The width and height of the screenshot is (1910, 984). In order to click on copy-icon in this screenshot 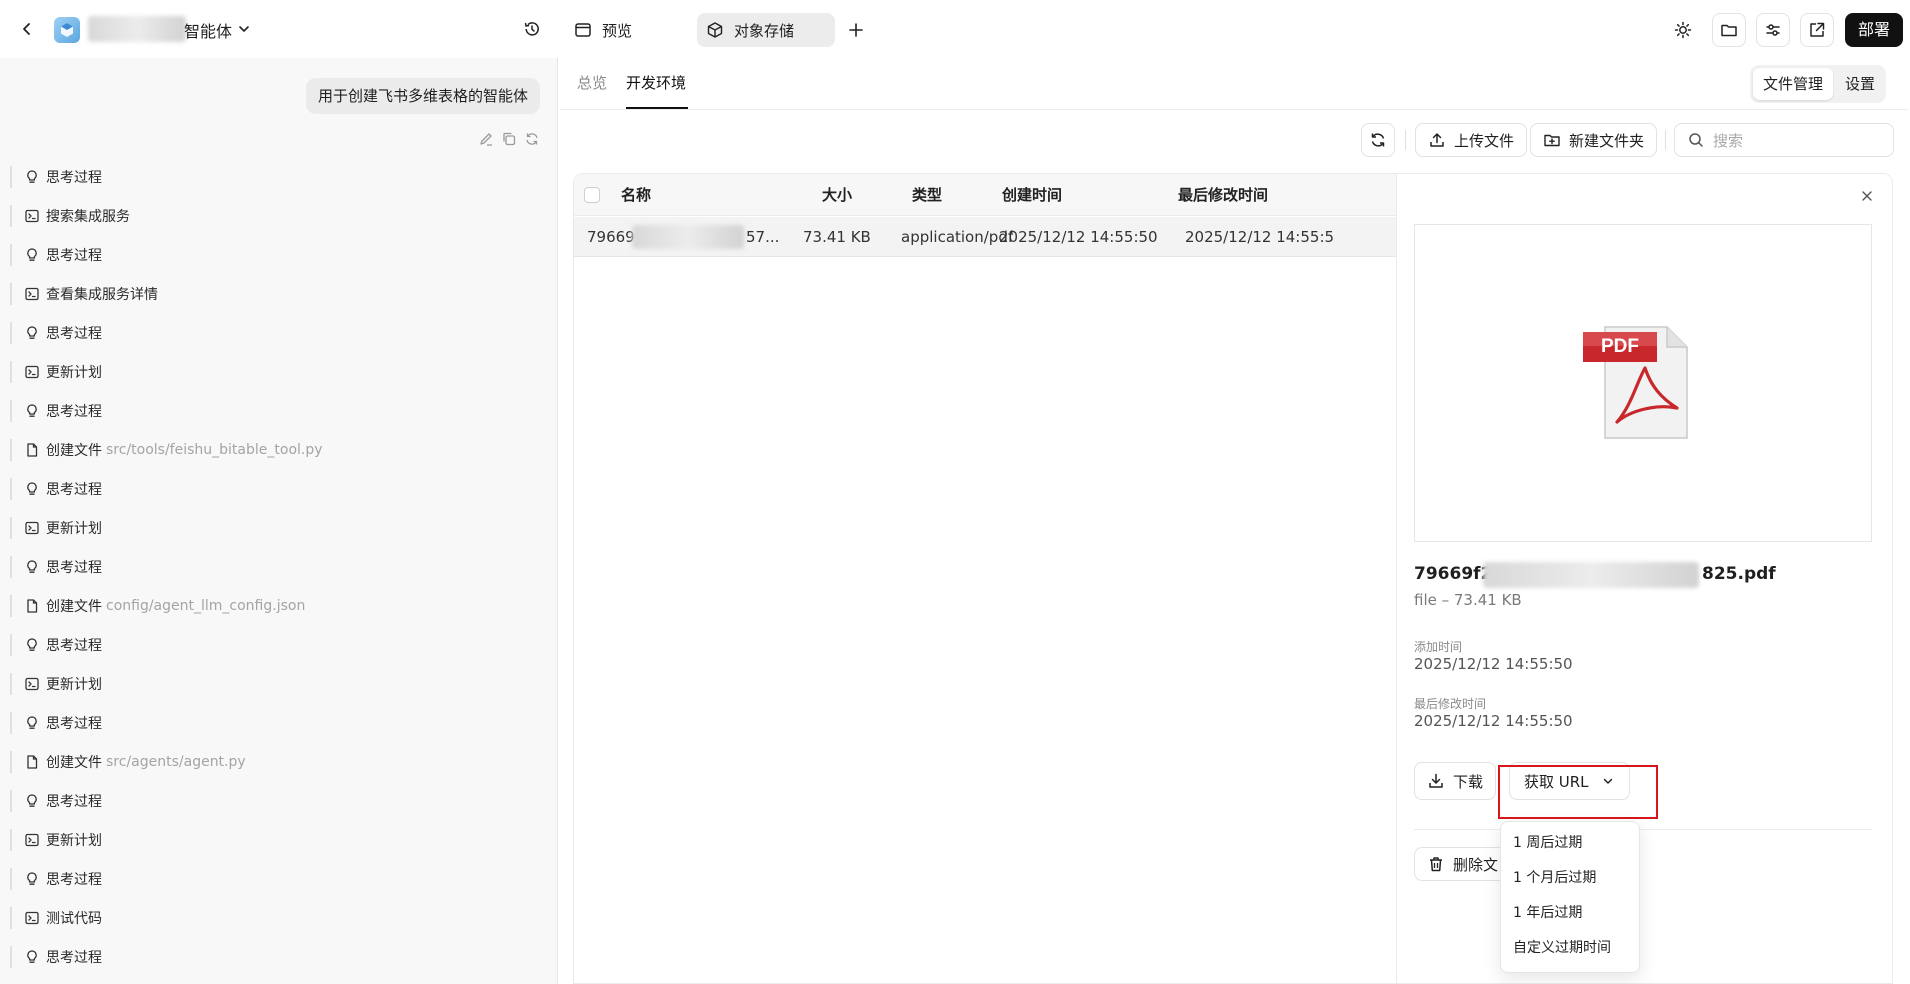, I will do `click(509, 139)`.